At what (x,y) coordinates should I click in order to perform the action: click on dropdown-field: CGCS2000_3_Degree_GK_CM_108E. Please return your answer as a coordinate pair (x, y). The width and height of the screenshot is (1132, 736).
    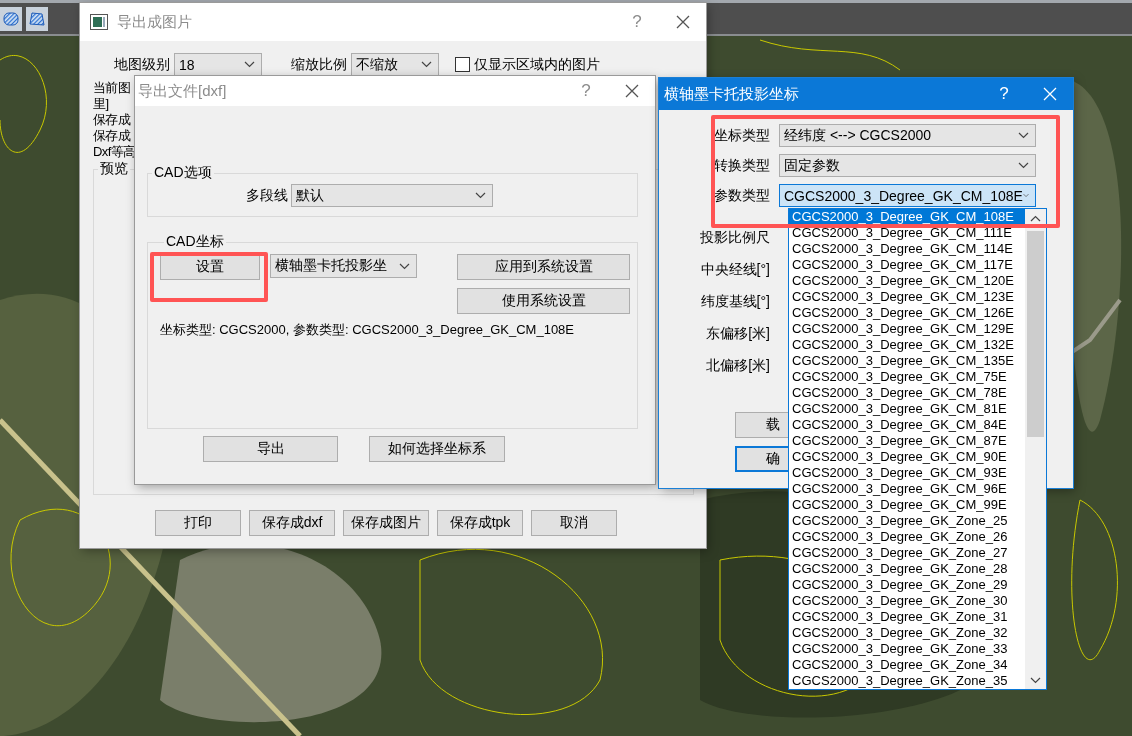
    Looking at the image, I should click on (907, 195).